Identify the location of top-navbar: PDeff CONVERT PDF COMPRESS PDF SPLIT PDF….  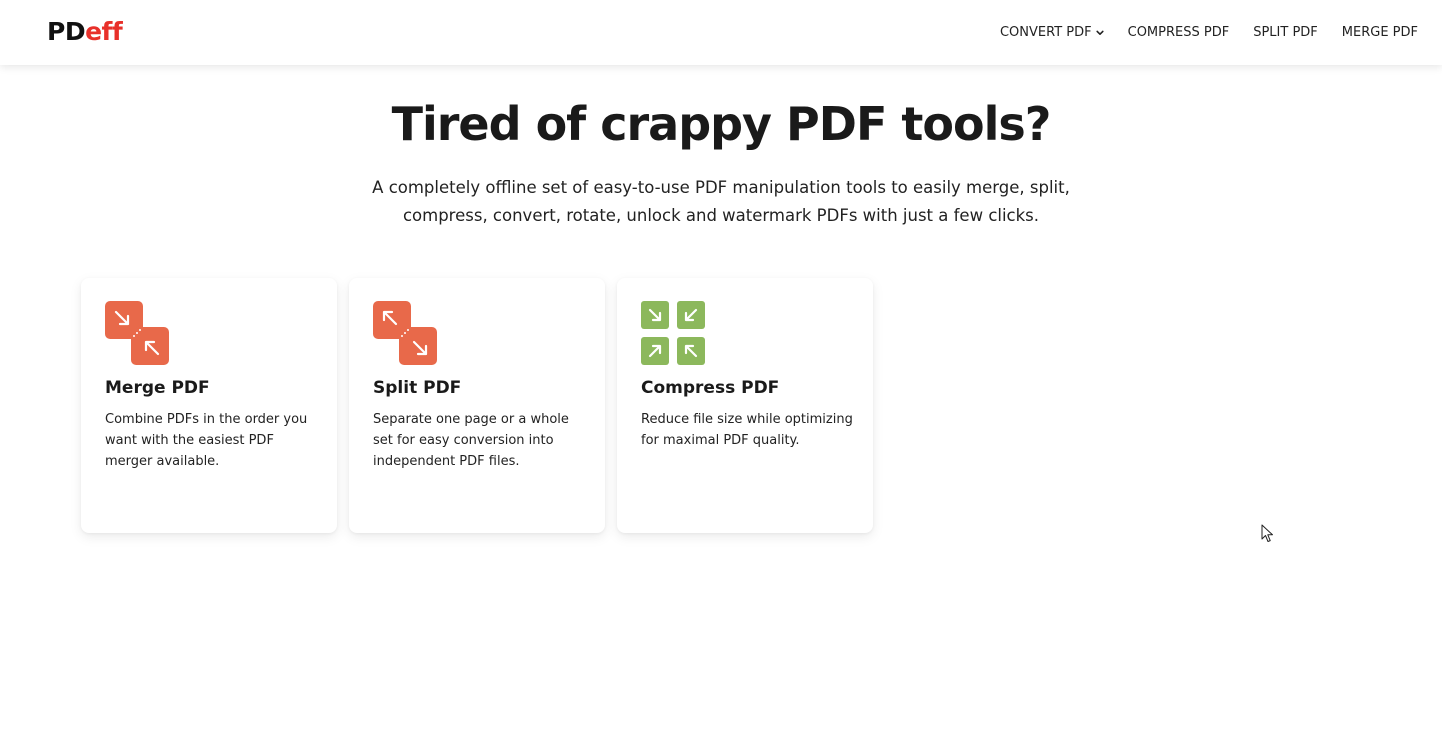
(721, 32).